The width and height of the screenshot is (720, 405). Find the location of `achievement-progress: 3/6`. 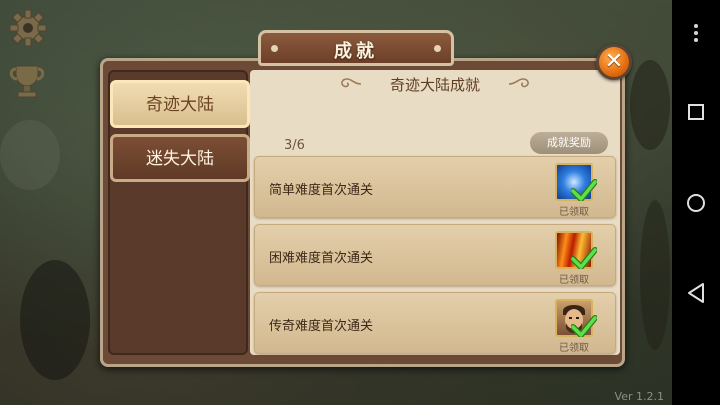

achievement-progress: 3/6 is located at coordinates (294, 145).